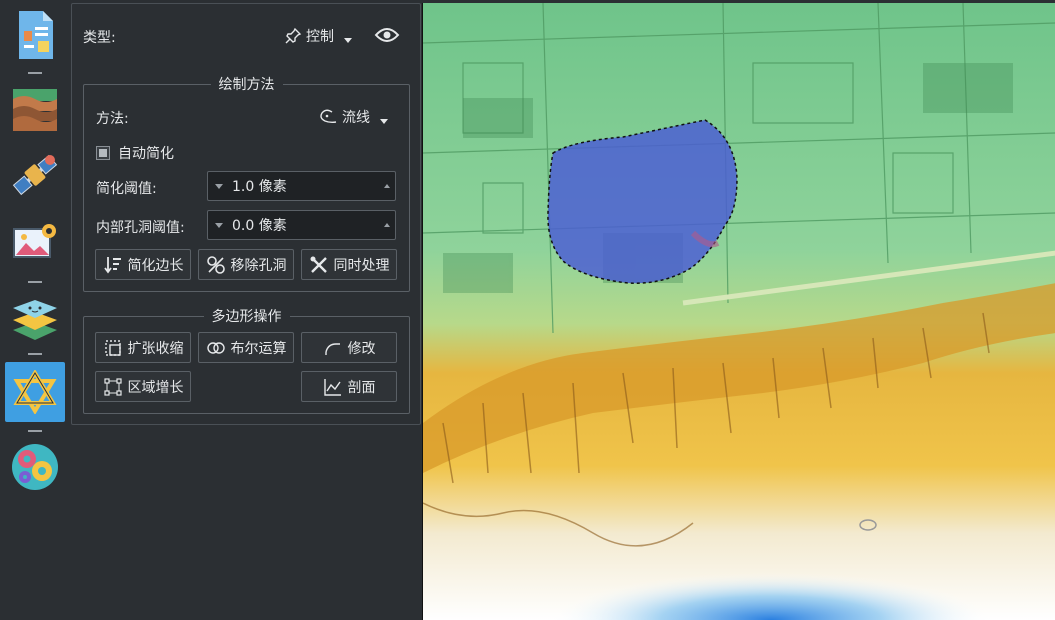  I want to click on remove-holes-button: 移除孔洞, so click(246, 264).